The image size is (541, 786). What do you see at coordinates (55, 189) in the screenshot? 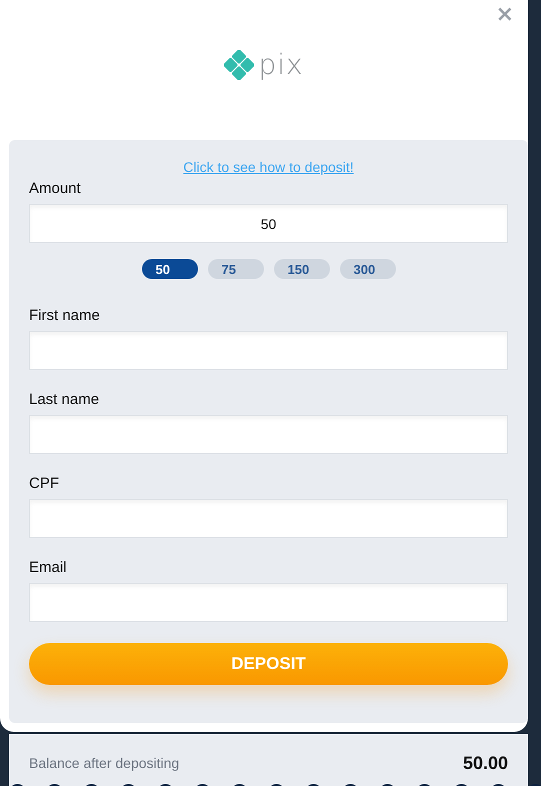
I see `field-label: Amount` at bounding box center [55, 189].